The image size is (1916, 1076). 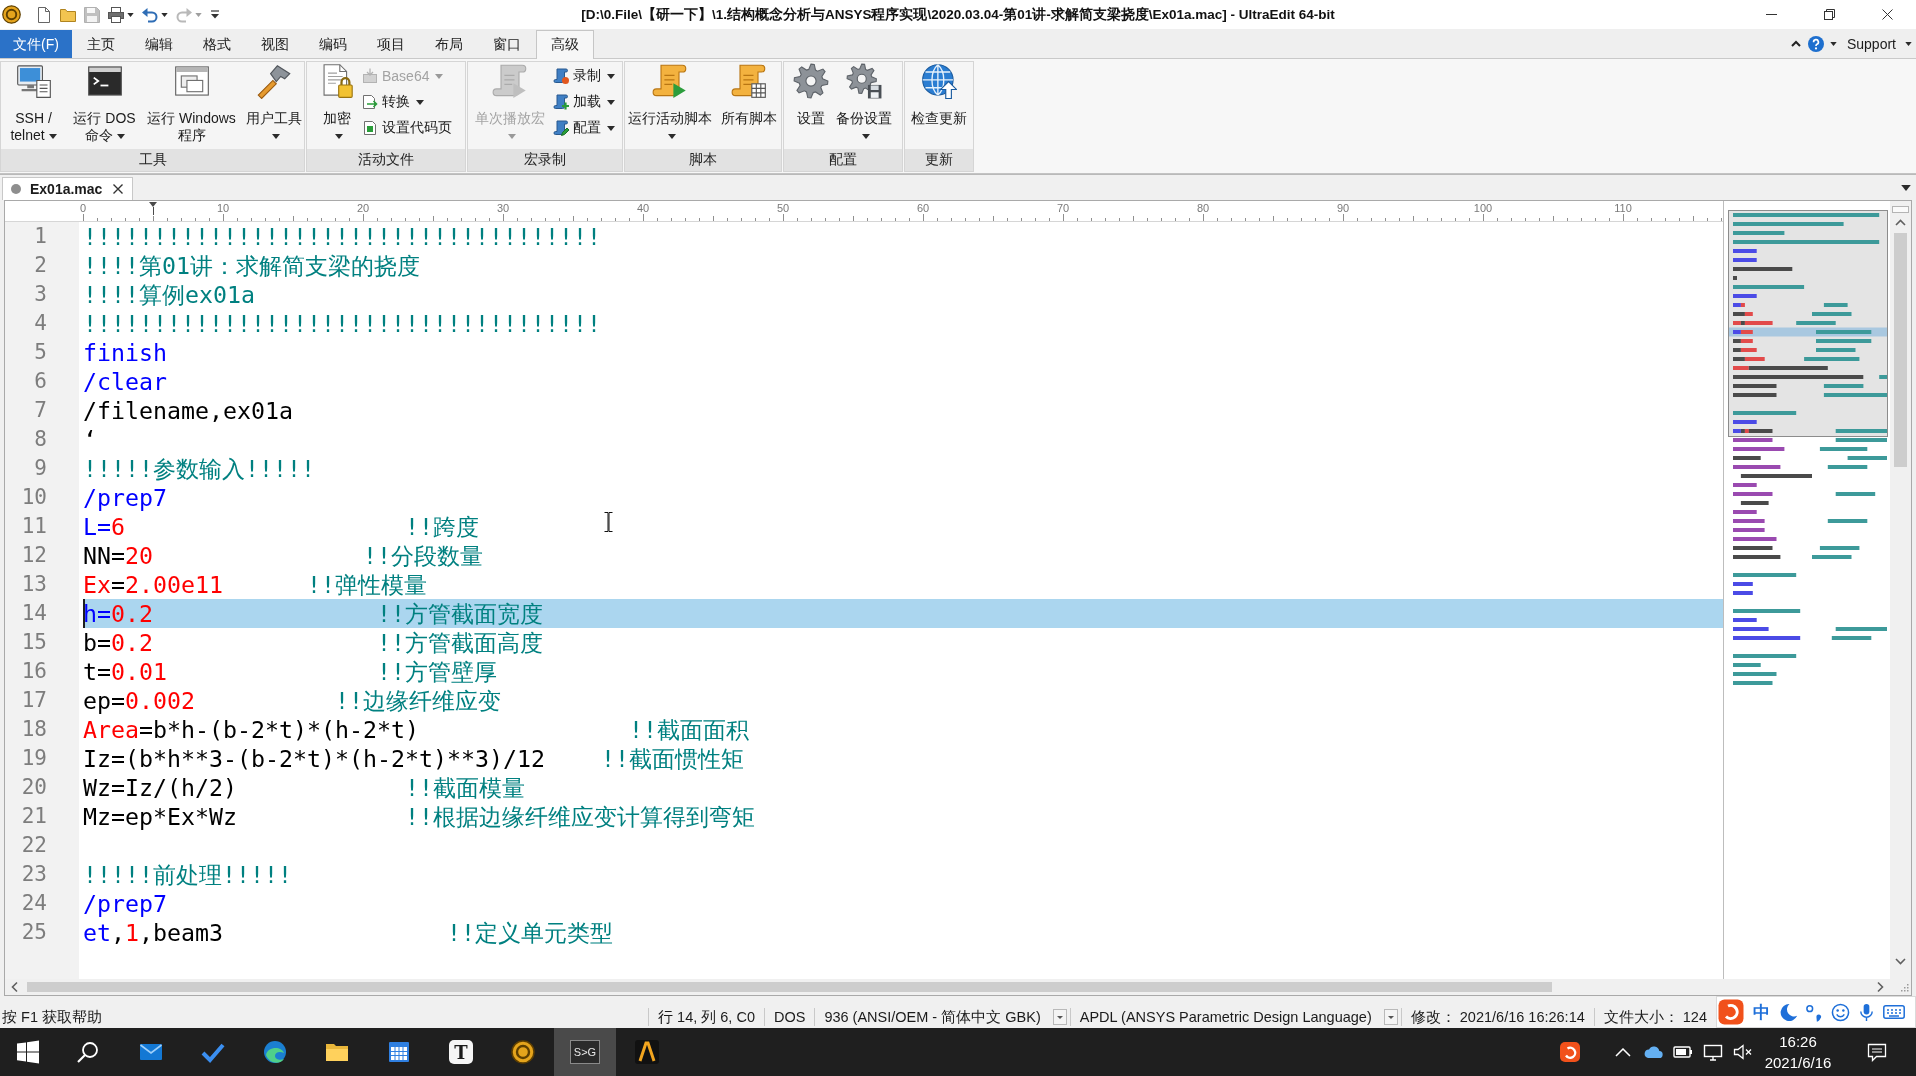 I want to click on speaker-muted-icon, so click(x=1743, y=1052).